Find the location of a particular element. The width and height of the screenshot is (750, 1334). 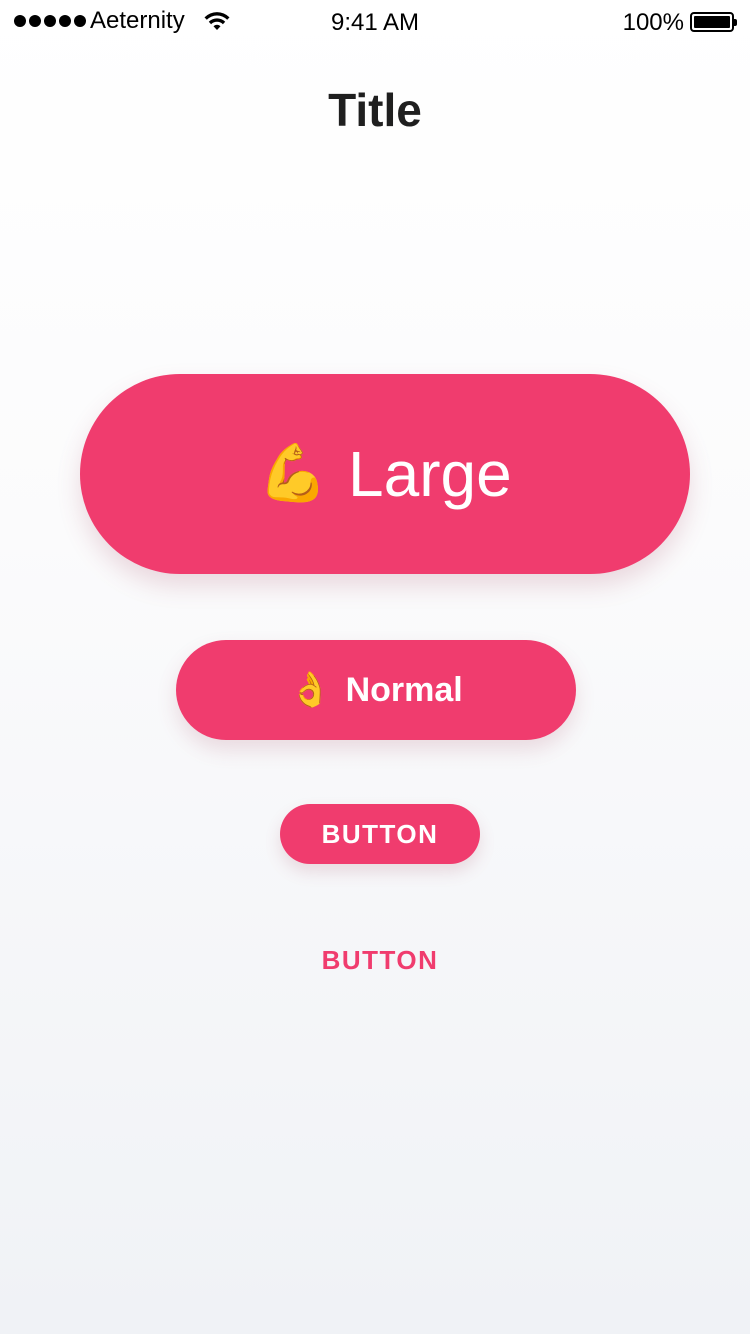

small-button: BUTTON is located at coordinates (380, 834).